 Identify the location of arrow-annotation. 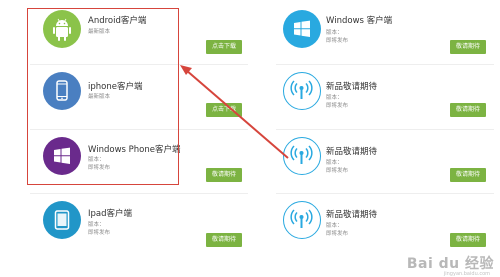
(234, 112).